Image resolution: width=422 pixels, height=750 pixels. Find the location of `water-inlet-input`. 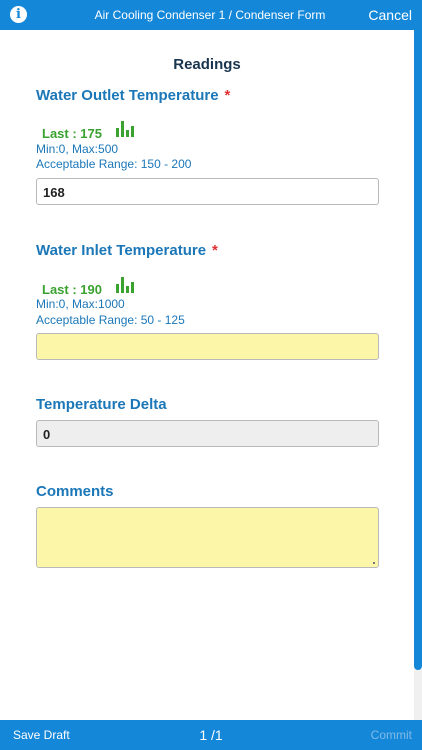

water-inlet-input is located at coordinates (207, 346).